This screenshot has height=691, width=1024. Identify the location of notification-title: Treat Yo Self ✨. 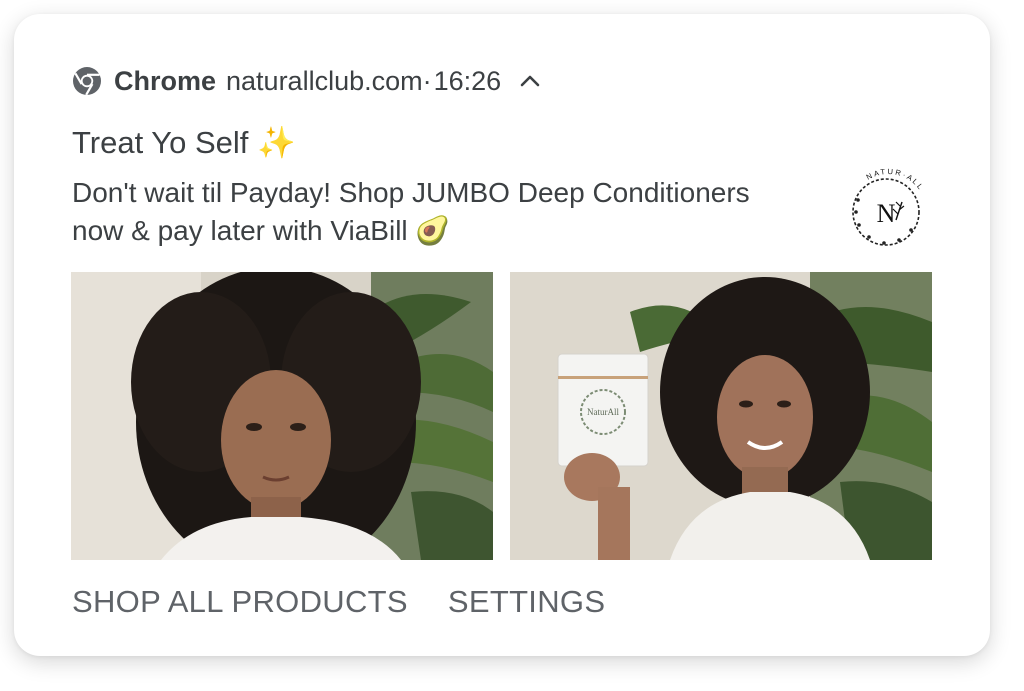
(184, 142).